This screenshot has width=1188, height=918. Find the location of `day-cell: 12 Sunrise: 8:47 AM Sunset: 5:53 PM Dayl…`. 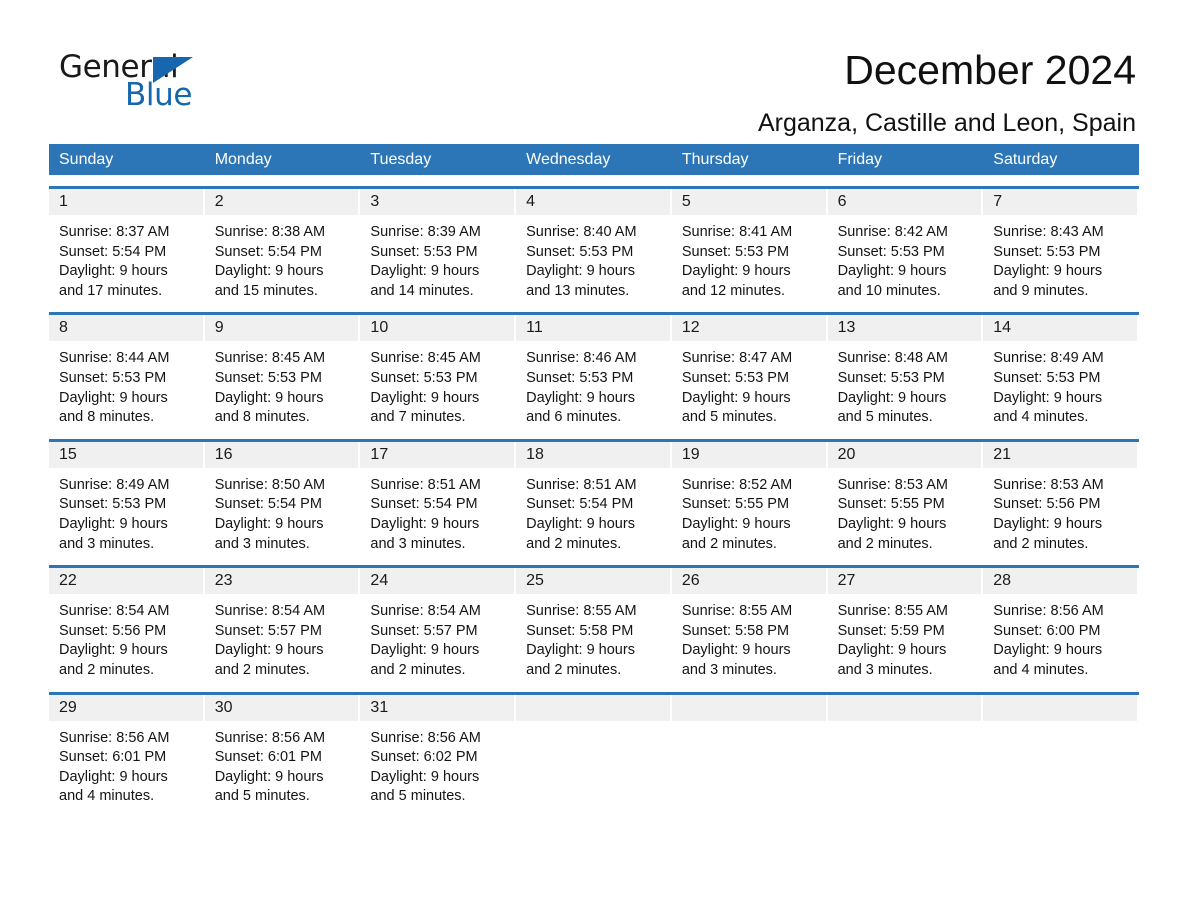

day-cell: 12 Sunrise: 8:47 AM Sunset: 5:53 PM Dayl… is located at coordinates (749, 371).